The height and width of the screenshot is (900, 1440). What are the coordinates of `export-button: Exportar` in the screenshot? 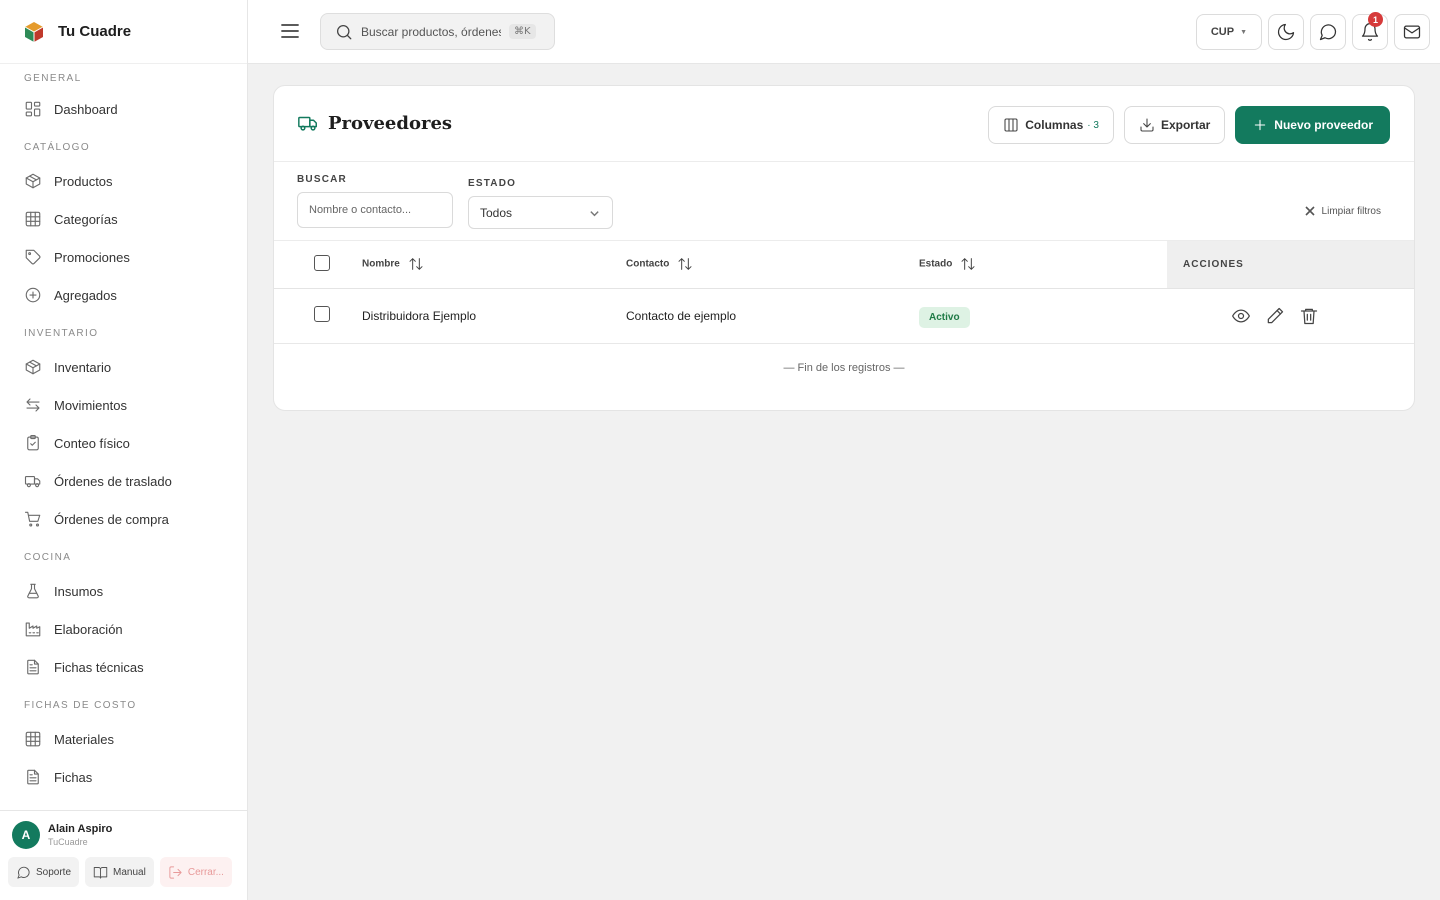 It's located at (1174, 125).